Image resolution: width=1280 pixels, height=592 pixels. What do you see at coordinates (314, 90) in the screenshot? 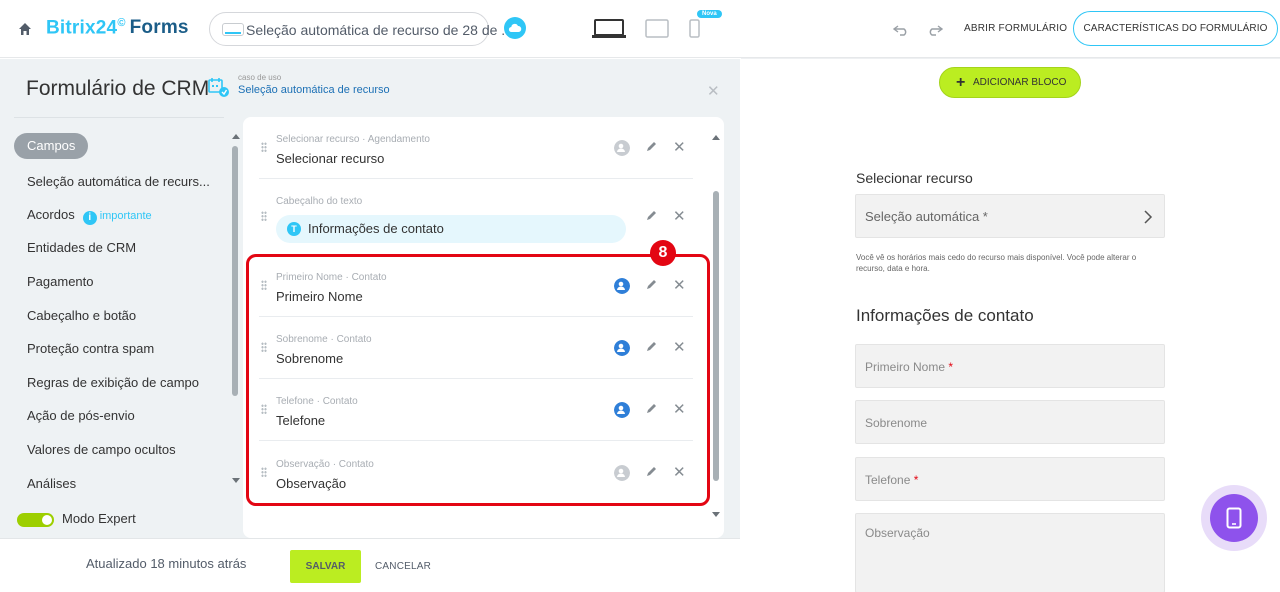
I see `usecase-link: Seleção automática de recurso` at bounding box center [314, 90].